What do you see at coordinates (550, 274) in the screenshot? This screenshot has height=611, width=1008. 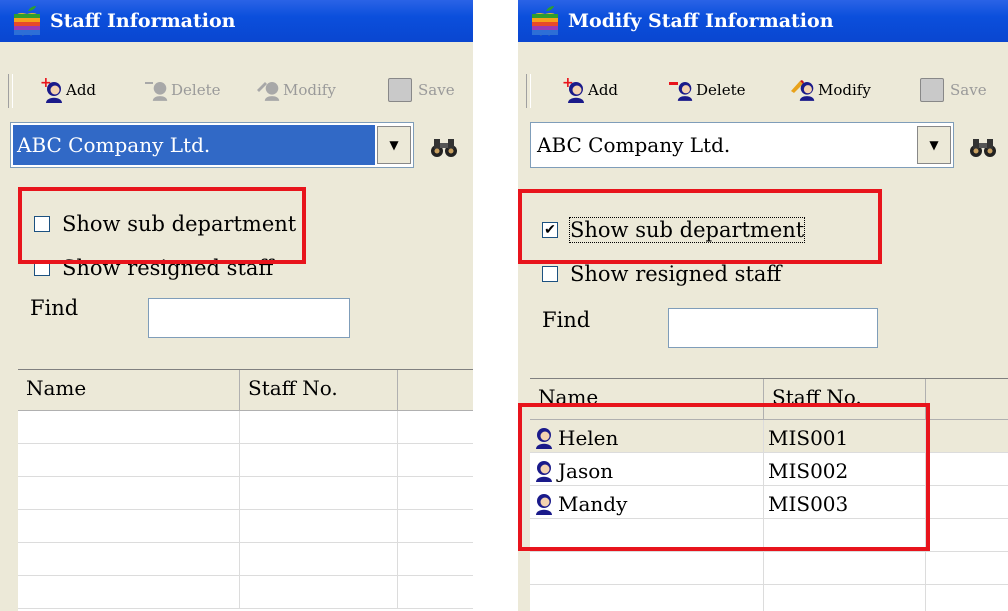 I see `checkbox-box` at bounding box center [550, 274].